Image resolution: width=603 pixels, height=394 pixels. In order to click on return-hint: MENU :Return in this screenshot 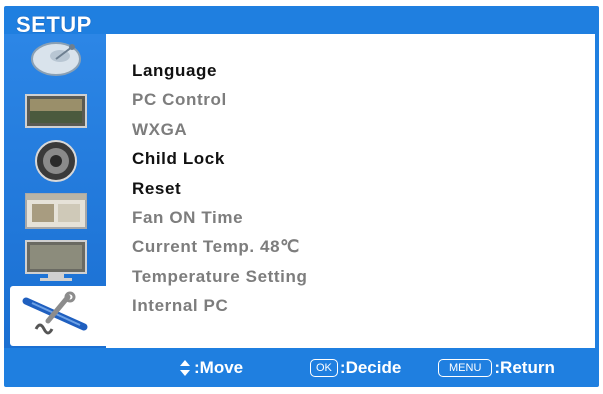, I will do `click(496, 368)`.